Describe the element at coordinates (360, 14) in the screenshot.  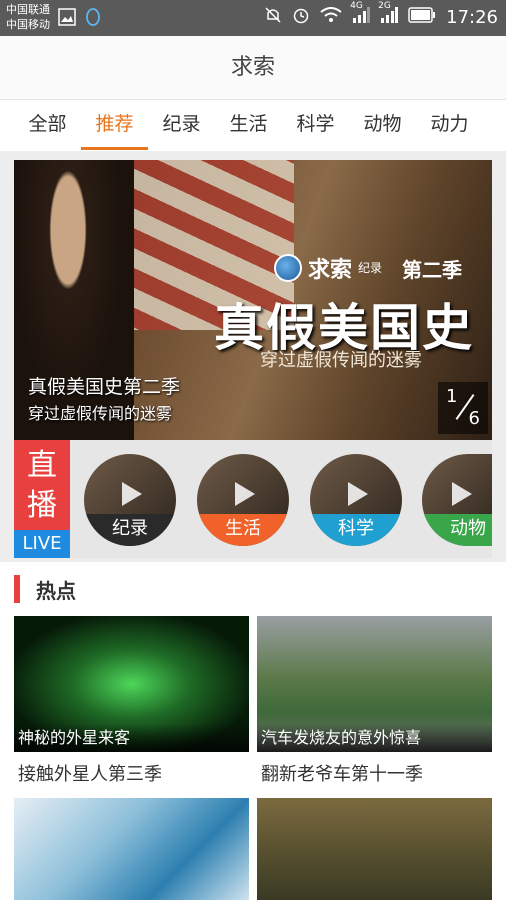
I see `signal-4g-icon: 4G` at that location.